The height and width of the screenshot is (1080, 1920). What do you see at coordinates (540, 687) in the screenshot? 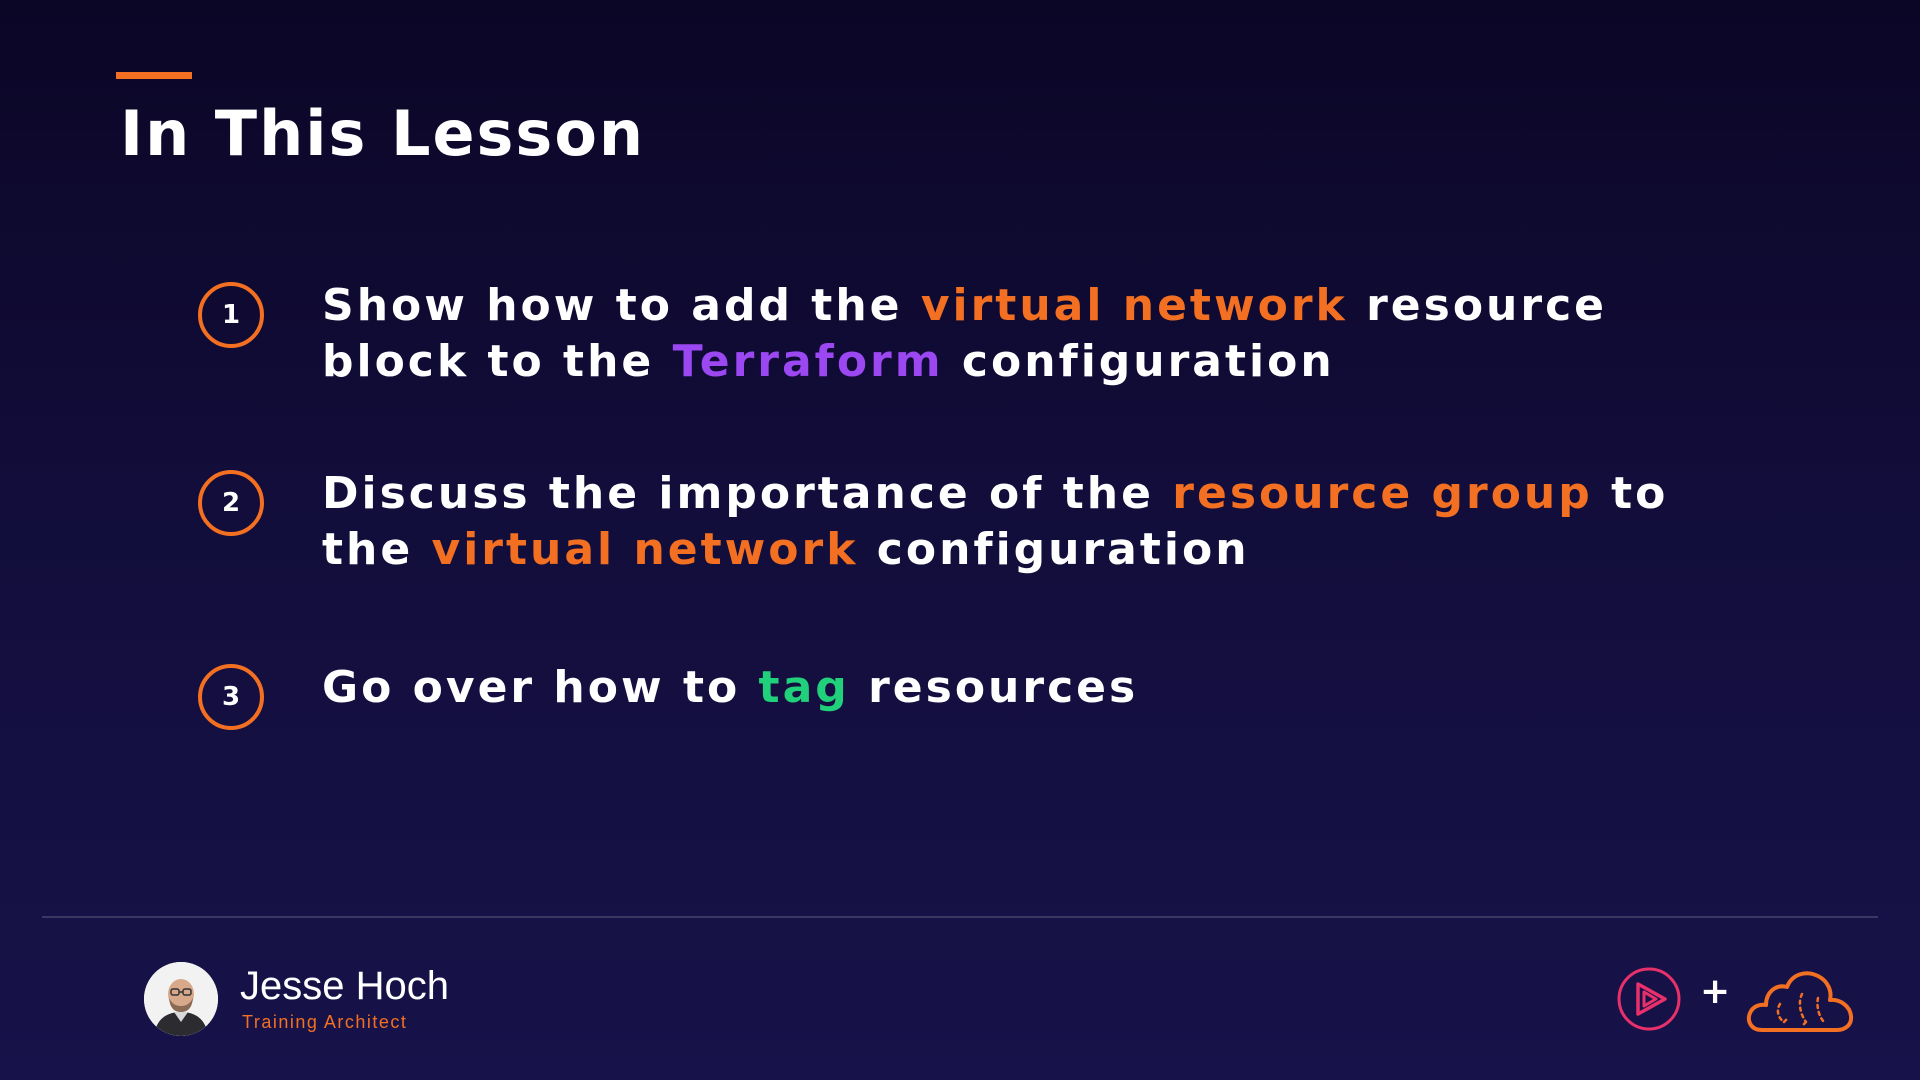
I see `objective-text-segment: Go over how to` at bounding box center [540, 687].